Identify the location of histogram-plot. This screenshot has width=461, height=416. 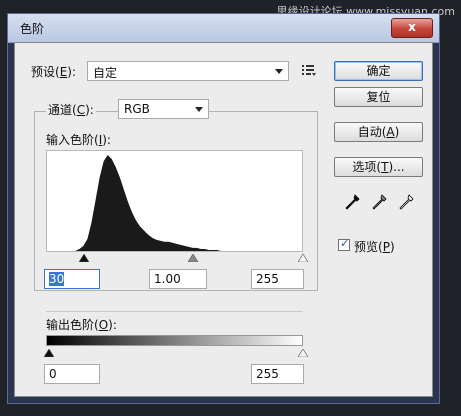
(174, 203).